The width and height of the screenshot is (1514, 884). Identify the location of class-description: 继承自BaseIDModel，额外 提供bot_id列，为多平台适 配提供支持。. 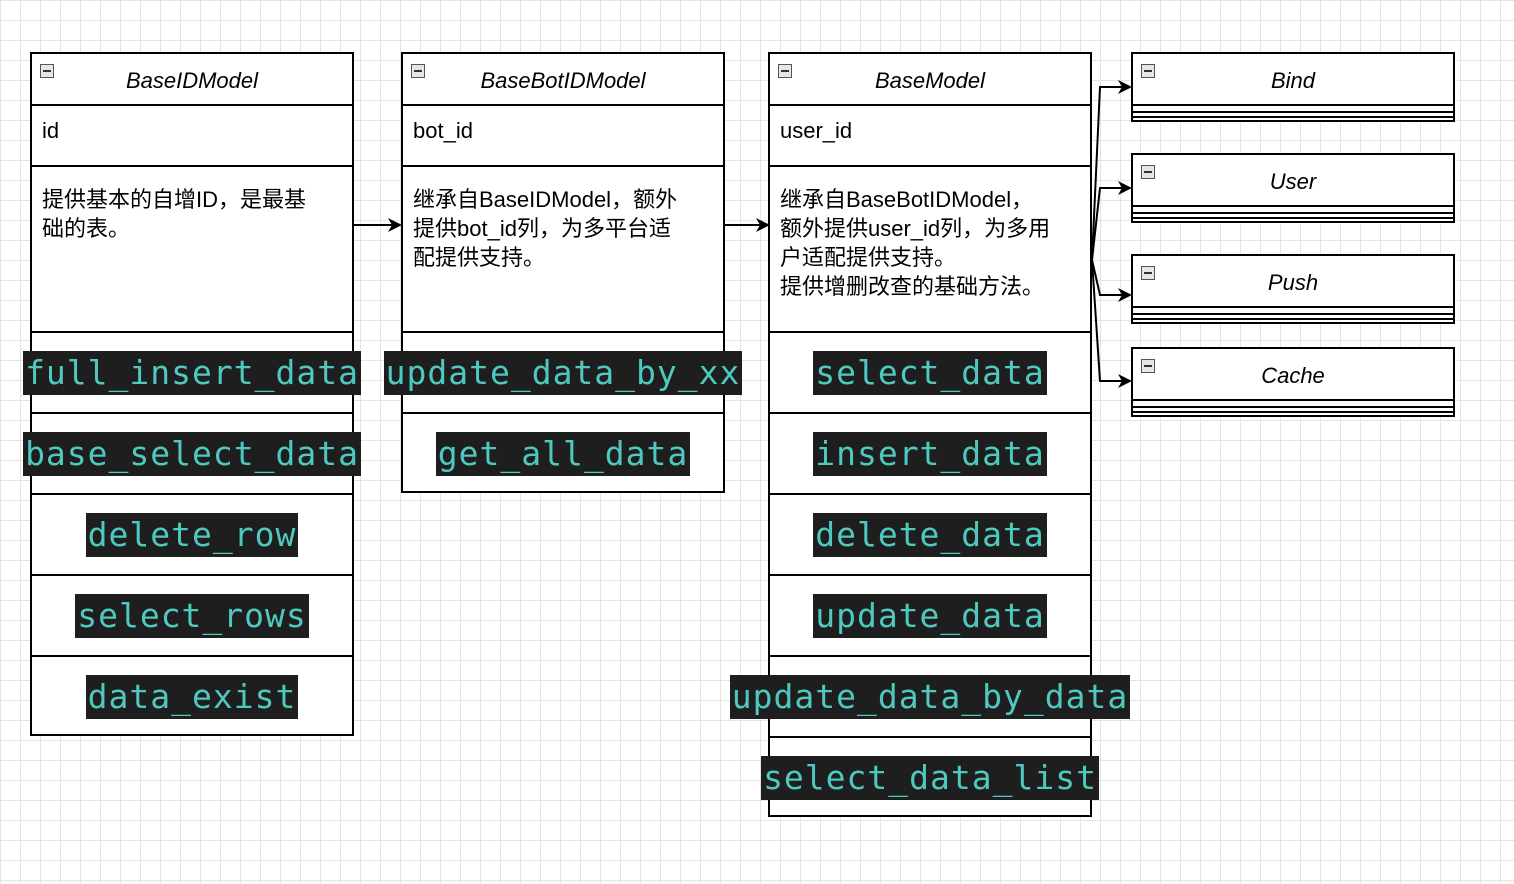
(563, 250).